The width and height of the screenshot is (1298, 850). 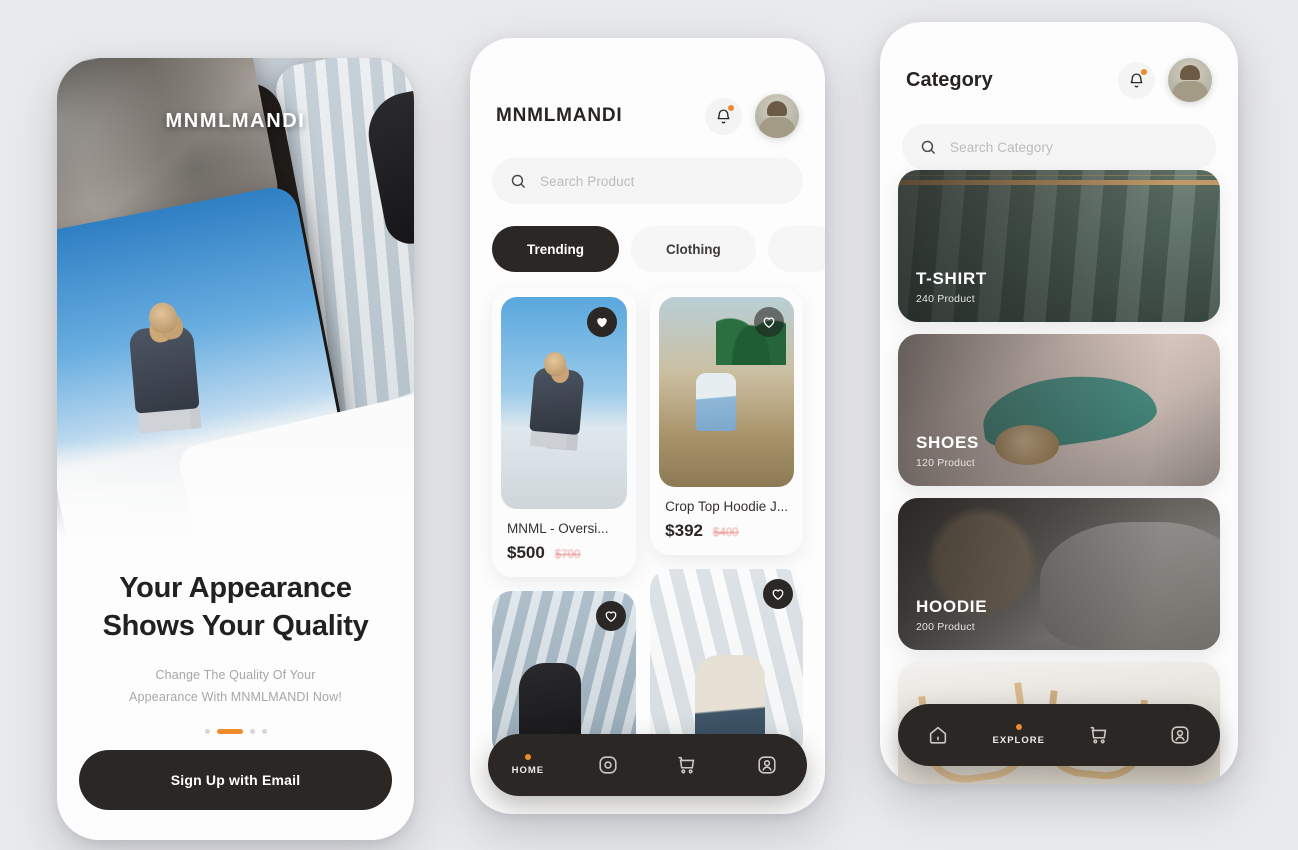 What do you see at coordinates (945, 299) in the screenshot?
I see `category-product-count: 240 Product` at bounding box center [945, 299].